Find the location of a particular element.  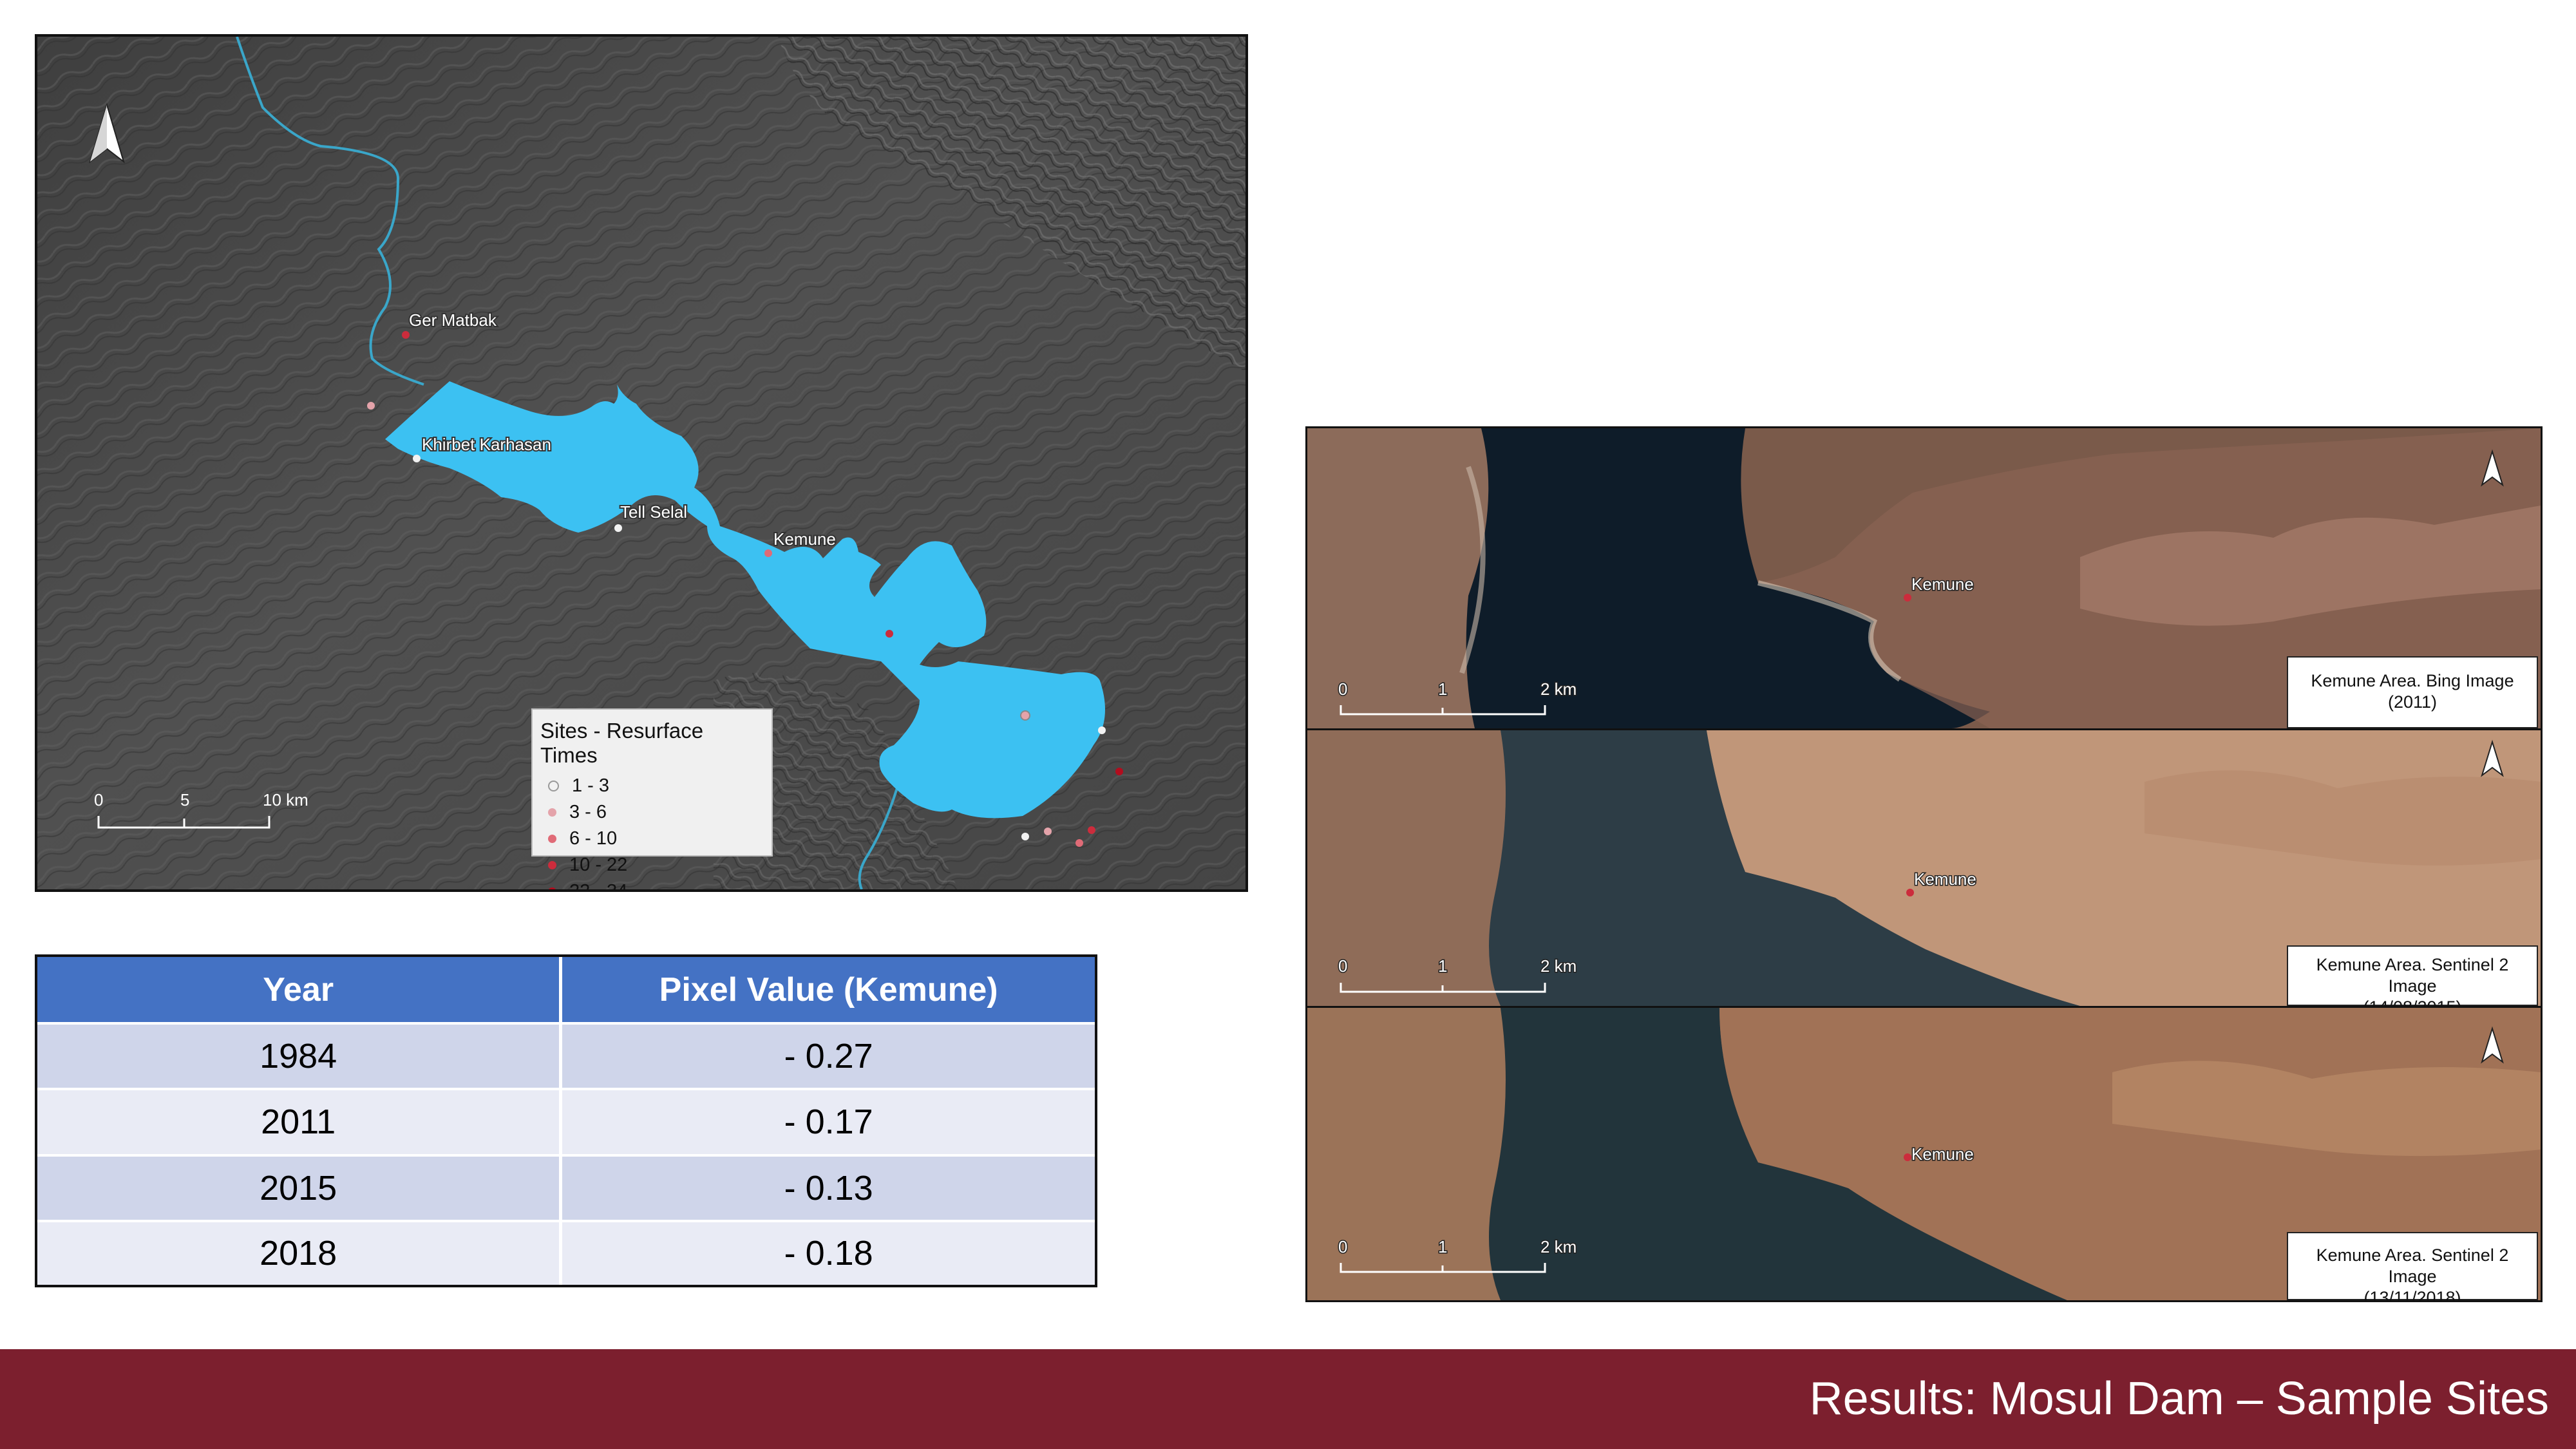

table-row: 2015 - 0.13 is located at coordinates (566, 1187).